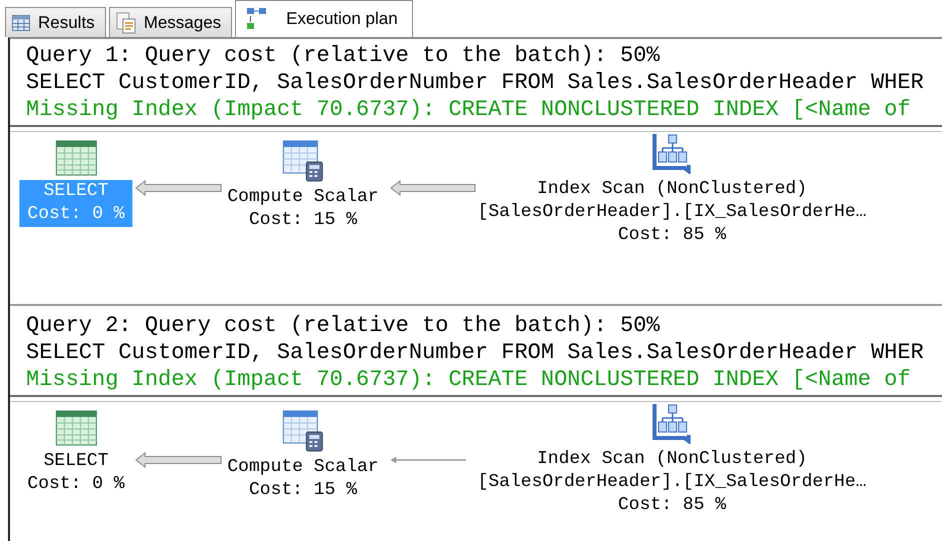  What do you see at coordinates (257, 19) in the screenshot?
I see `plan-icon` at bounding box center [257, 19].